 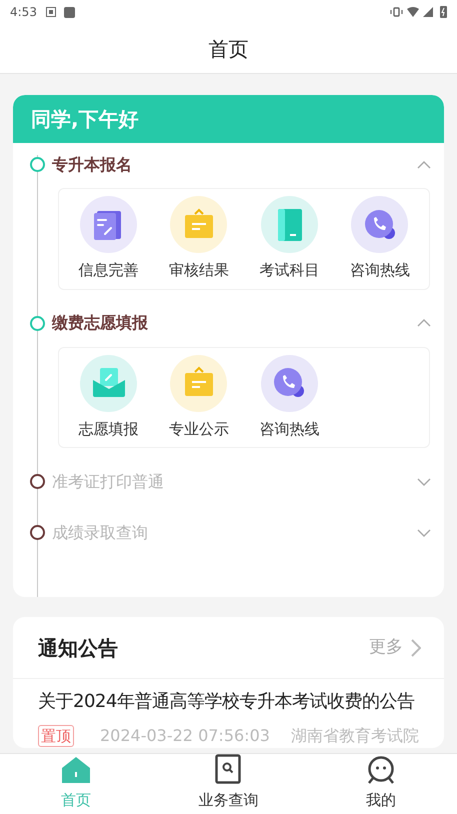 I want to click on signal-icon, so click(x=428, y=12).